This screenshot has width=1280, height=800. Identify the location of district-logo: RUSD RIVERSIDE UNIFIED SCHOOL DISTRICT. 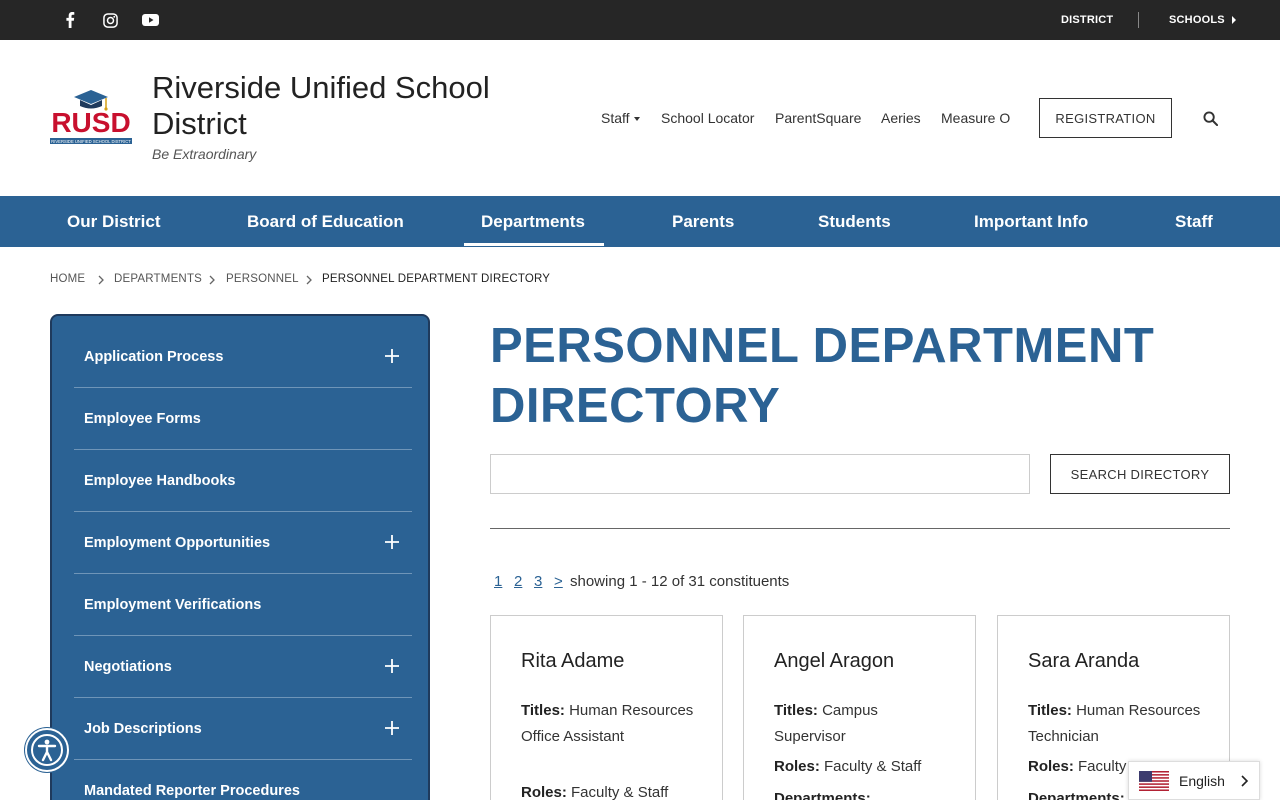
(91, 119).